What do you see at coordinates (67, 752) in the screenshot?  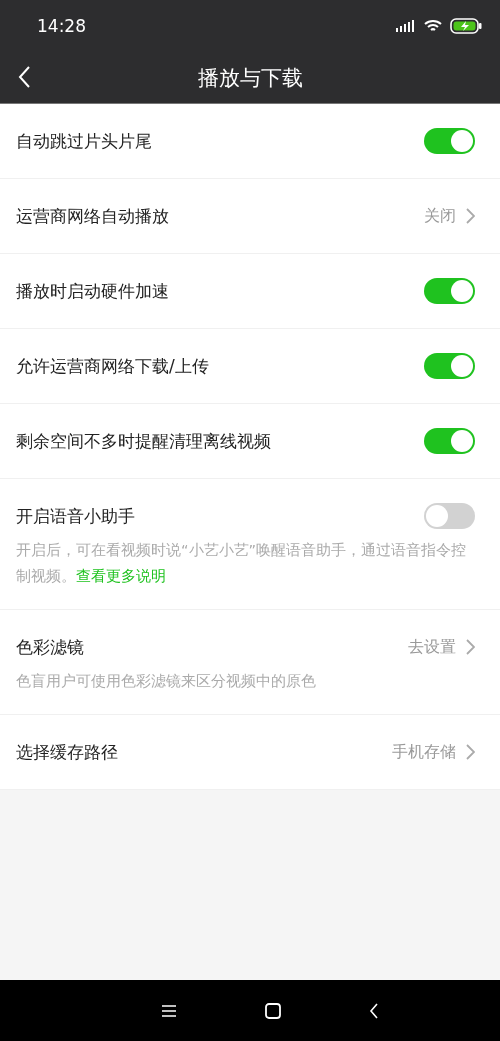 I see `setting-label: 选择缓存路径` at bounding box center [67, 752].